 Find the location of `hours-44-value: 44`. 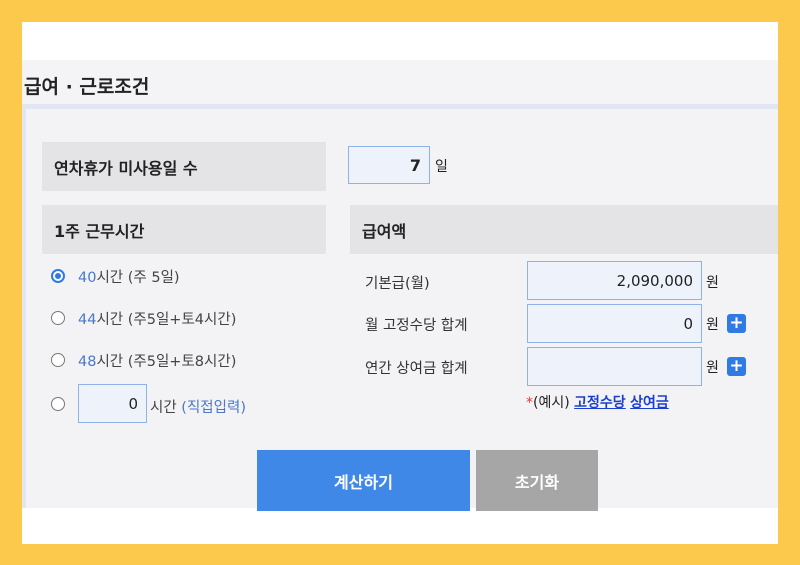

hours-44-value: 44 is located at coordinates (87, 320).